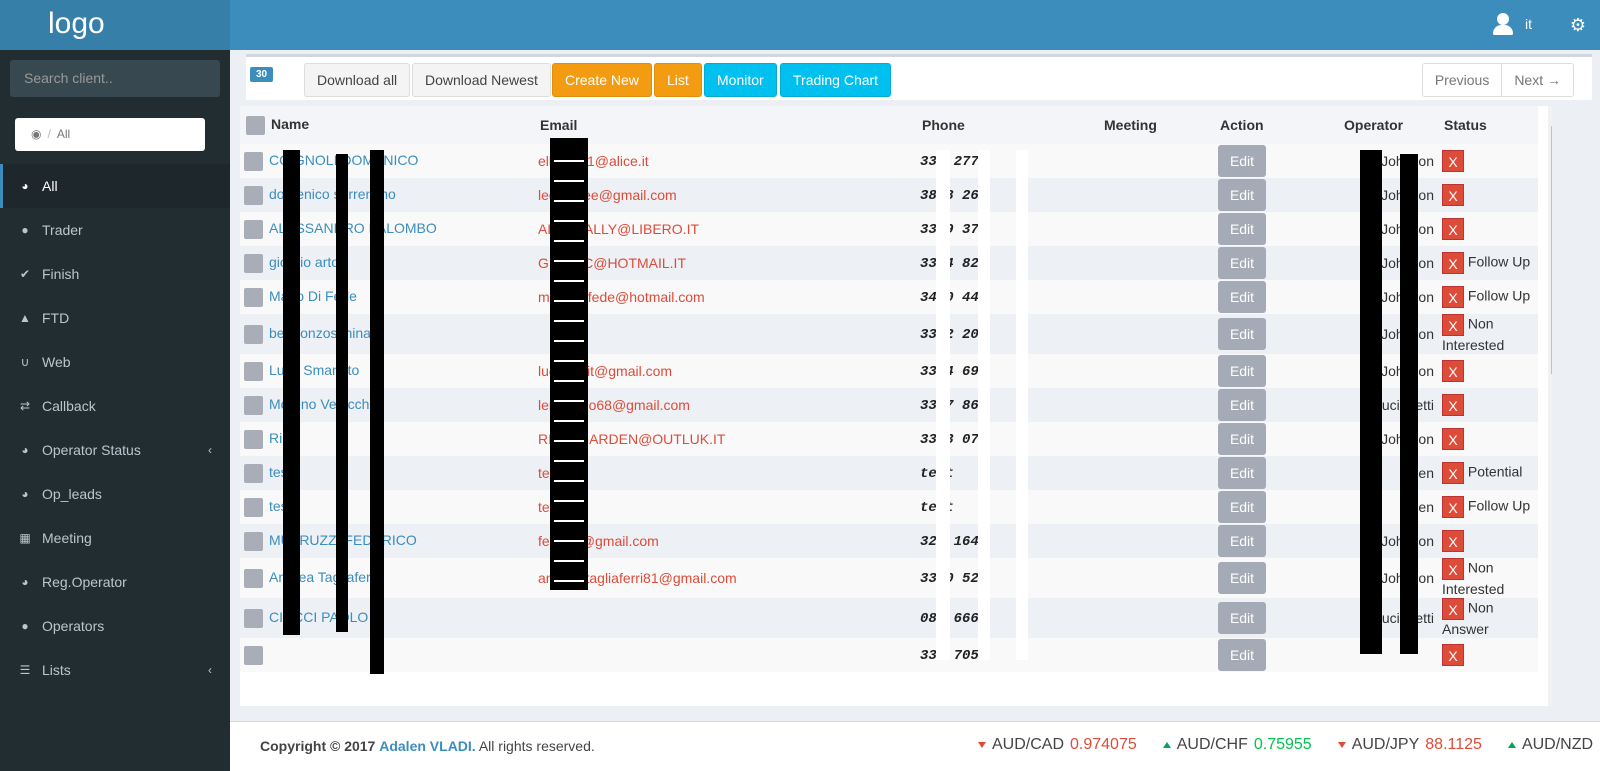 The image size is (1600, 771). I want to click on sidebar-item-lists: ☰ Lists ‹, so click(115, 670).